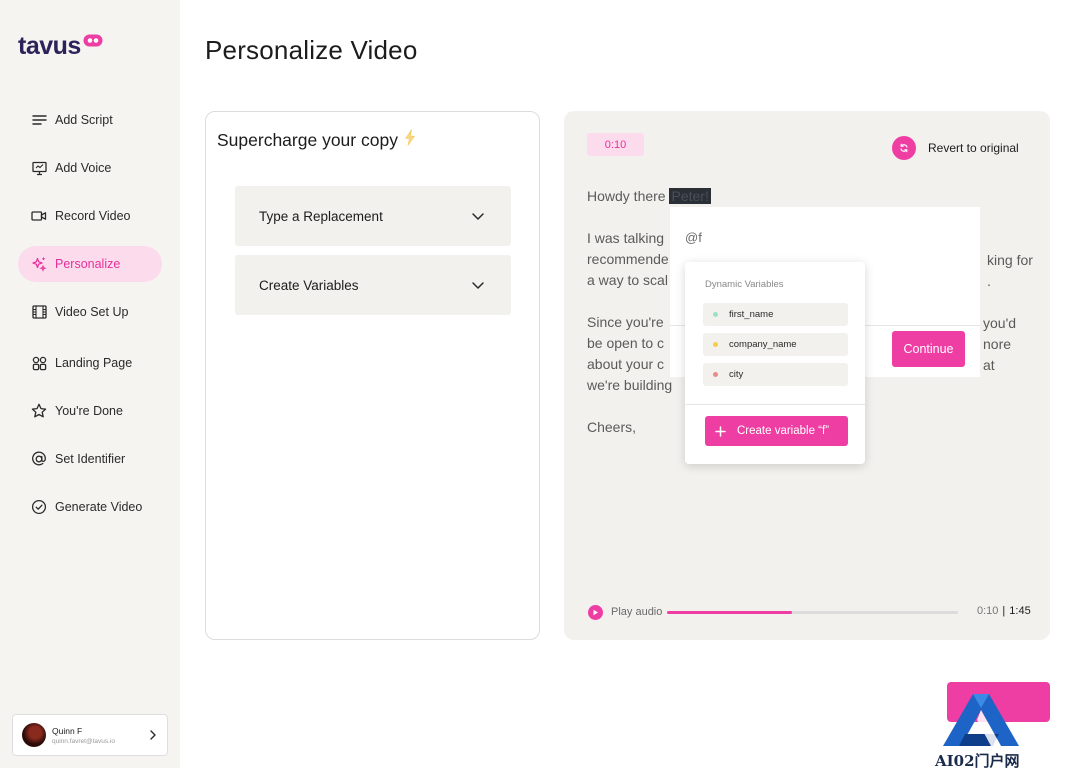 The height and width of the screenshot is (768, 1080). I want to click on sidebar-item-set-identifier: Set Identifier, so click(90, 459).